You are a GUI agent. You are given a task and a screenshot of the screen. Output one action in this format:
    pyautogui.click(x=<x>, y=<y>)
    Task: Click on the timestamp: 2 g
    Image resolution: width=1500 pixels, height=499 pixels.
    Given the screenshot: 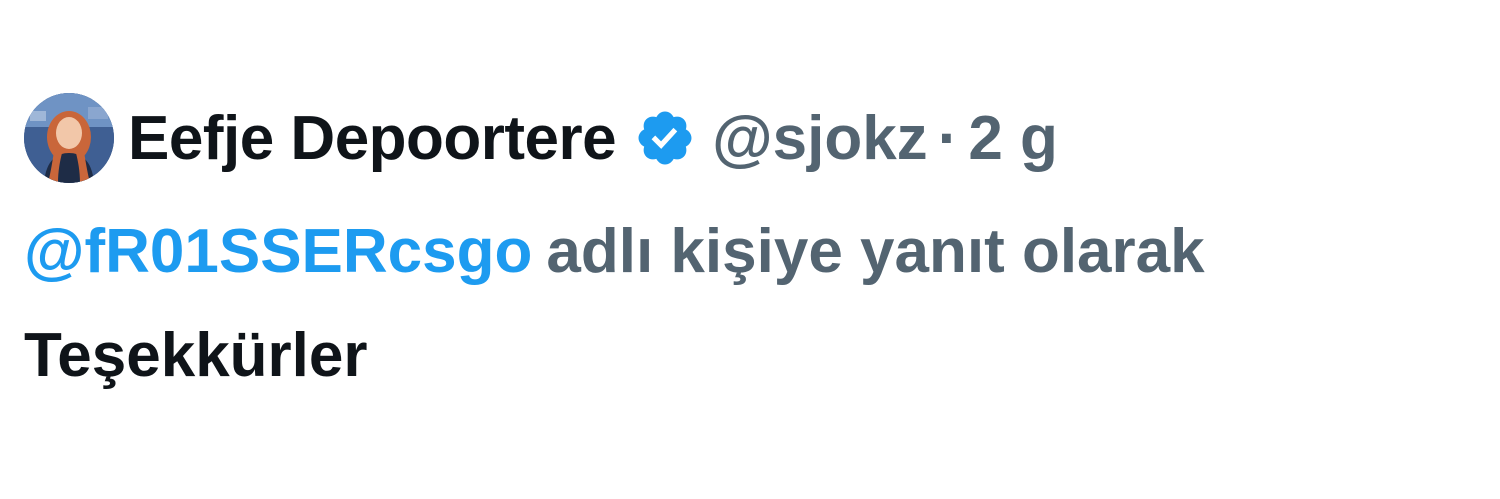 What is the action you would take?
    pyautogui.click(x=1013, y=138)
    